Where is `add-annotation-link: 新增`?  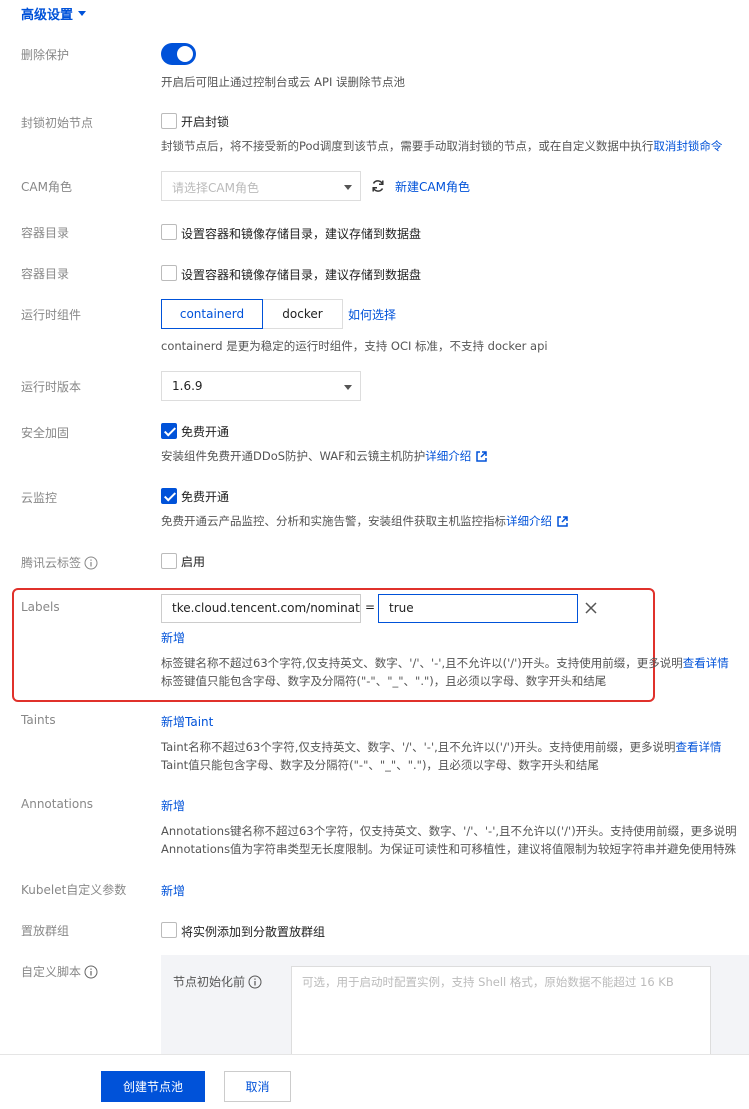
add-annotation-link: 新增 is located at coordinates (173, 805).